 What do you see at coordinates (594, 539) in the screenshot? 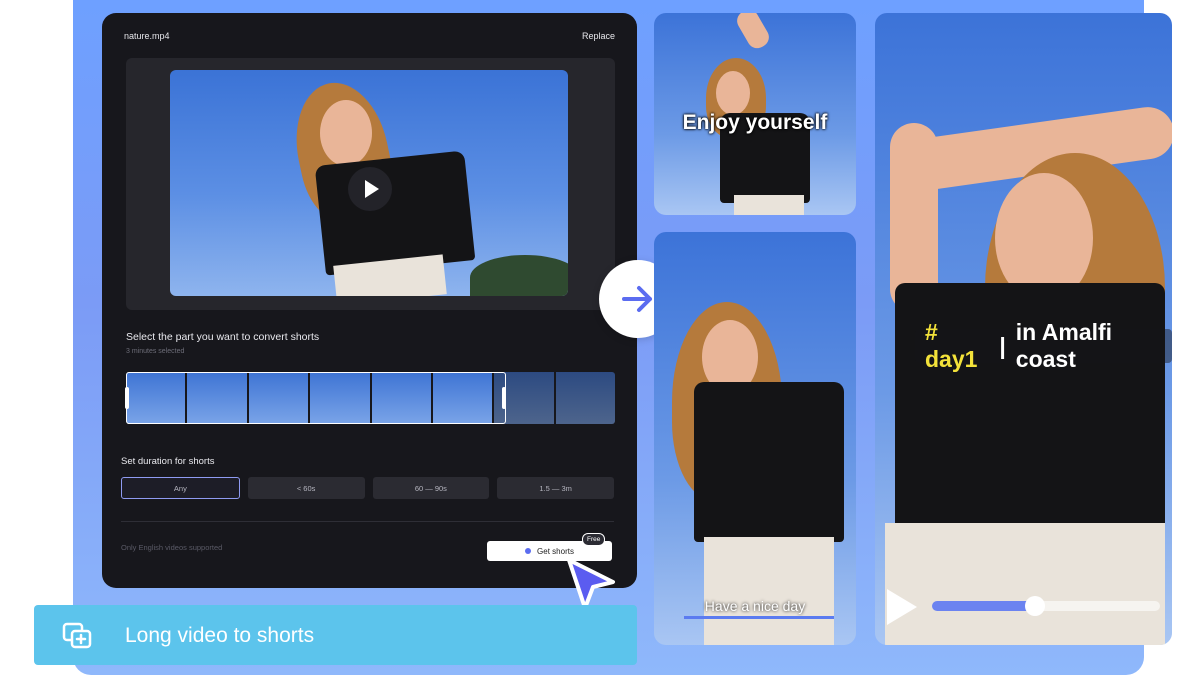
I see `free-badge: Free` at bounding box center [594, 539].